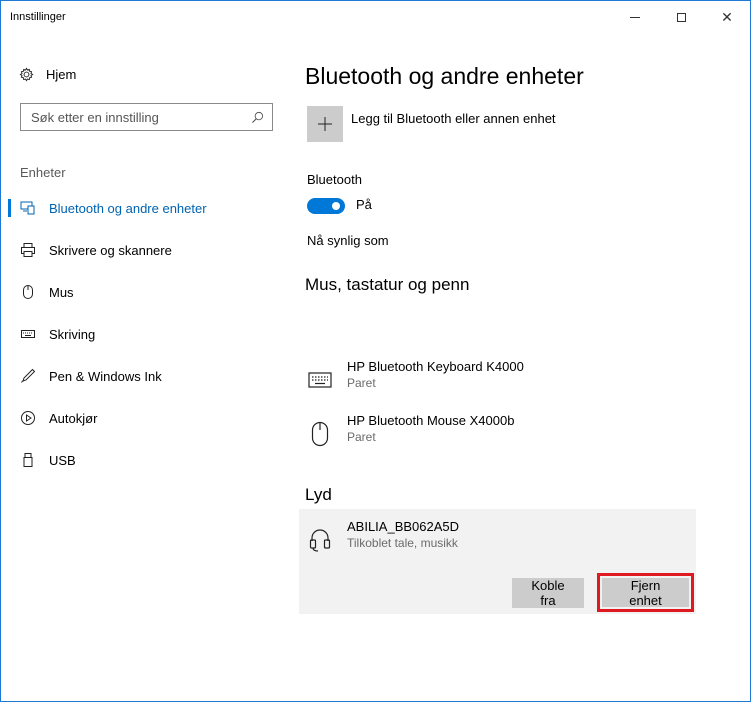 The height and width of the screenshot is (702, 751). What do you see at coordinates (145, 334) in the screenshot?
I see `sidebar-item-typing: Skriving` at bounding box center [145, 334].